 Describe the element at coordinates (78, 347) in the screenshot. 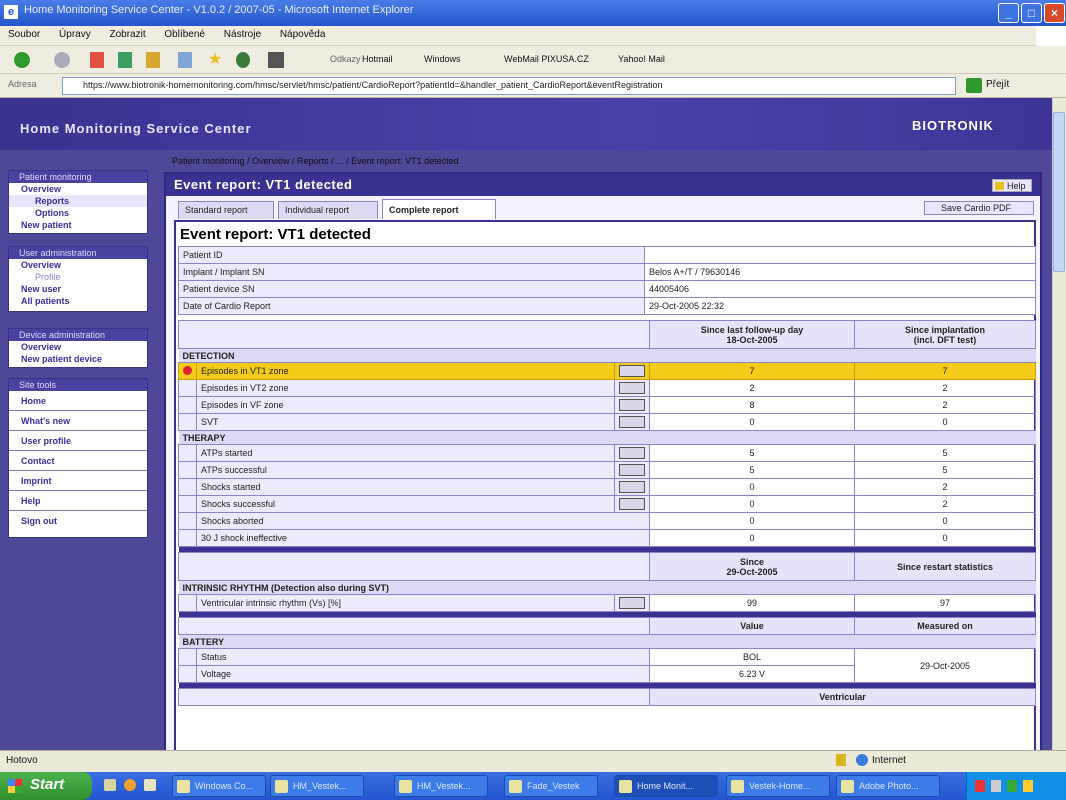

I see `nav-device-overview: Overview` at that location.